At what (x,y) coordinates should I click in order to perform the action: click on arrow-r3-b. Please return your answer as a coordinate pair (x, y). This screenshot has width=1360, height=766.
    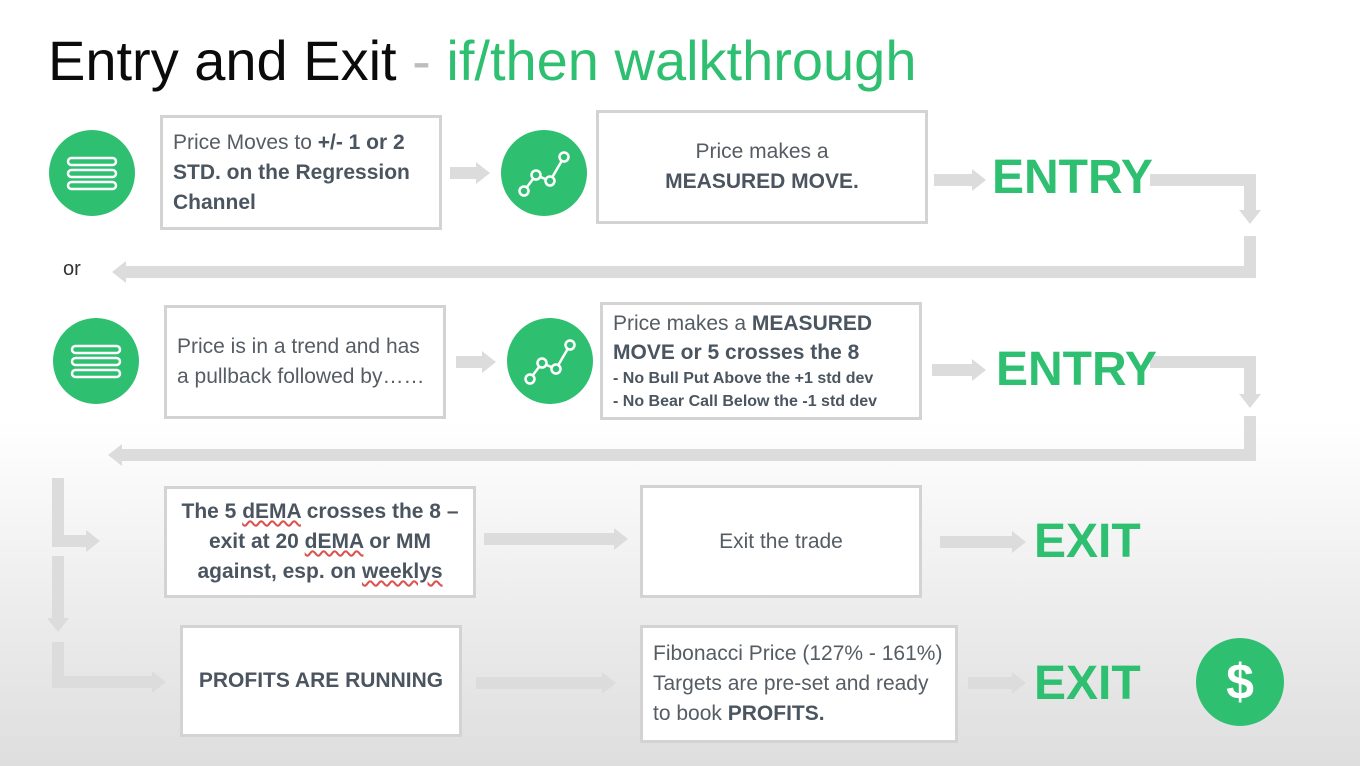
    Looking at the image, I should click on (983, 542).